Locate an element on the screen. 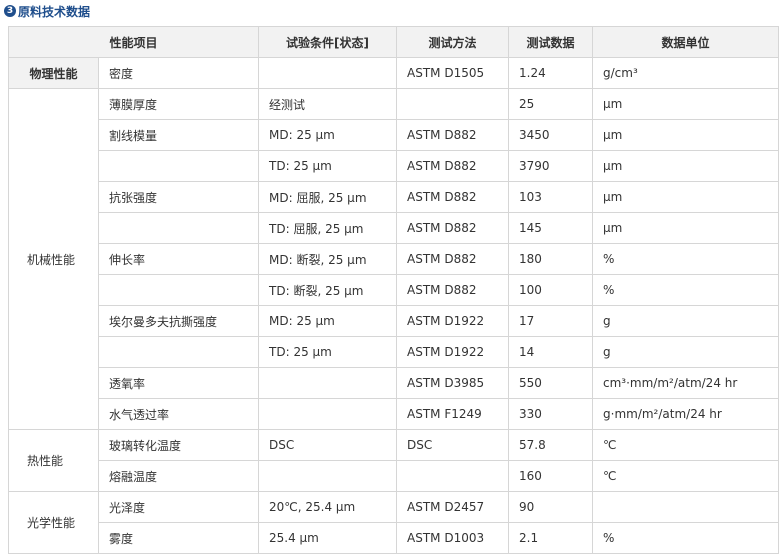 The image size is (784, 560). table-row: 透氧率 ASTM D3985 550 cm³·mm/m²/atm/24 hr is located at coordinates (394, 383).